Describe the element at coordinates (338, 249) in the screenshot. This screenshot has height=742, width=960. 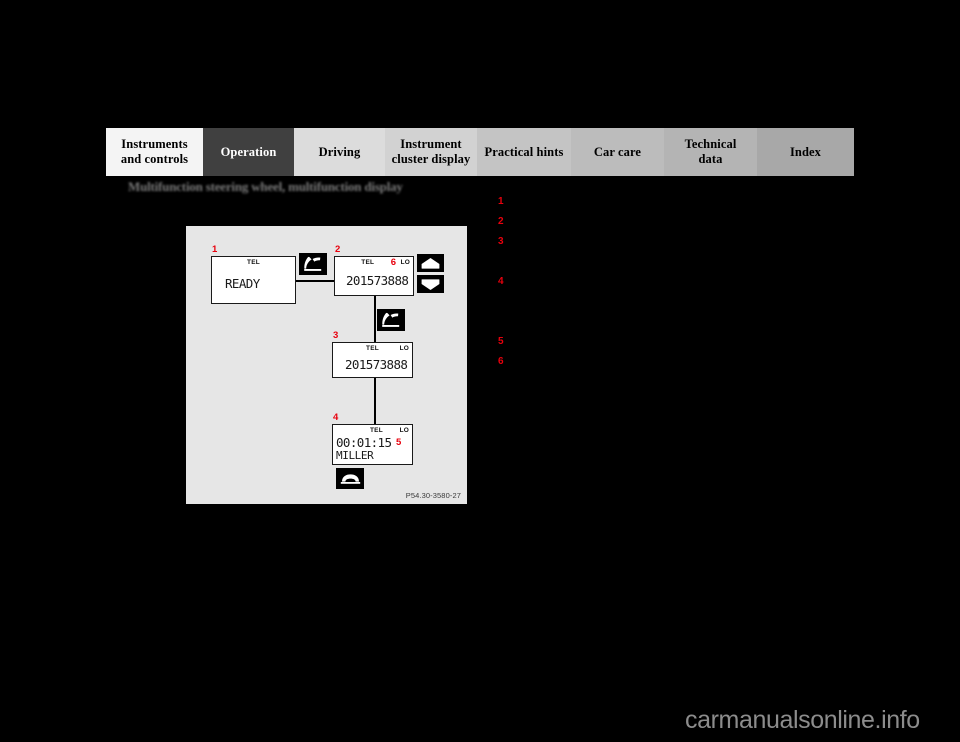
I see `figure-marker-2: 2` at that location.